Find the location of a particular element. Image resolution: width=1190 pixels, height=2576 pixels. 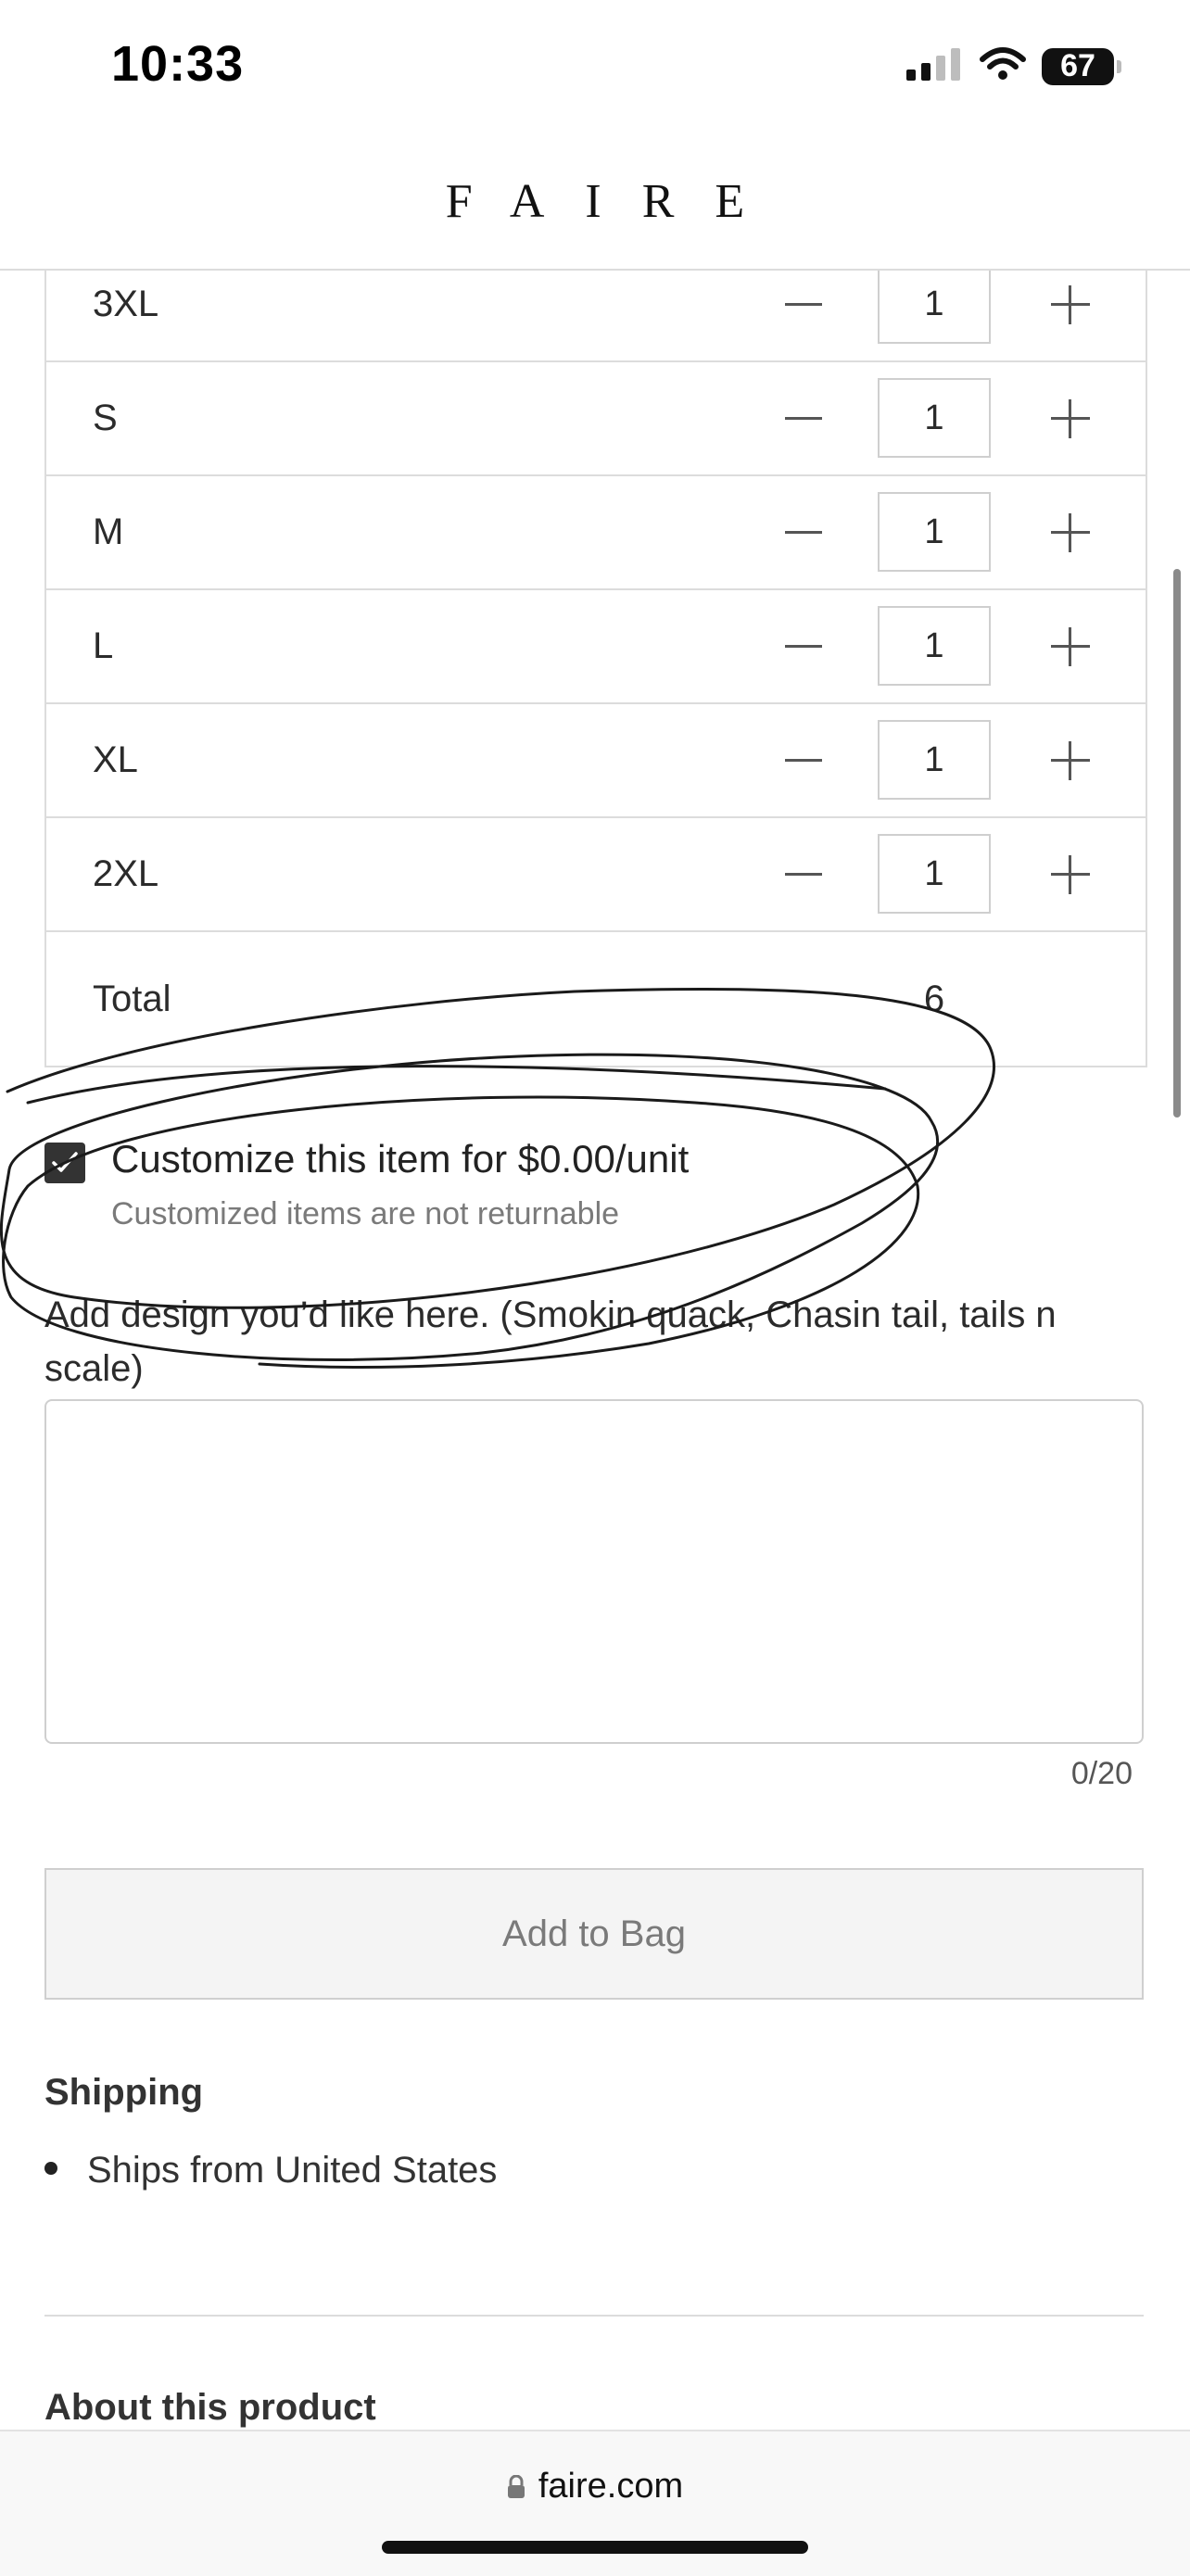

lock-icon is located at coordinates (516, 2486).